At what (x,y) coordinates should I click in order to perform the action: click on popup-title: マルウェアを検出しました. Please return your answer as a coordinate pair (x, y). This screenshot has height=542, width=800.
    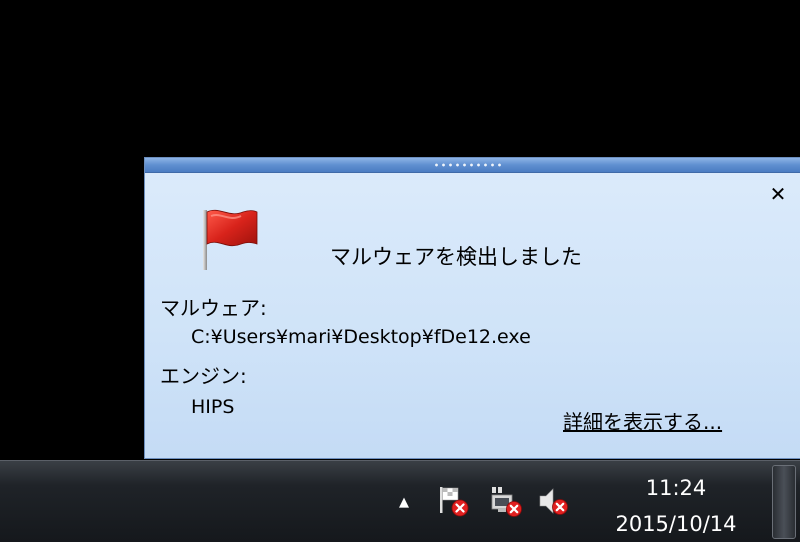
    Looking at the image, I should click on (456, 257).